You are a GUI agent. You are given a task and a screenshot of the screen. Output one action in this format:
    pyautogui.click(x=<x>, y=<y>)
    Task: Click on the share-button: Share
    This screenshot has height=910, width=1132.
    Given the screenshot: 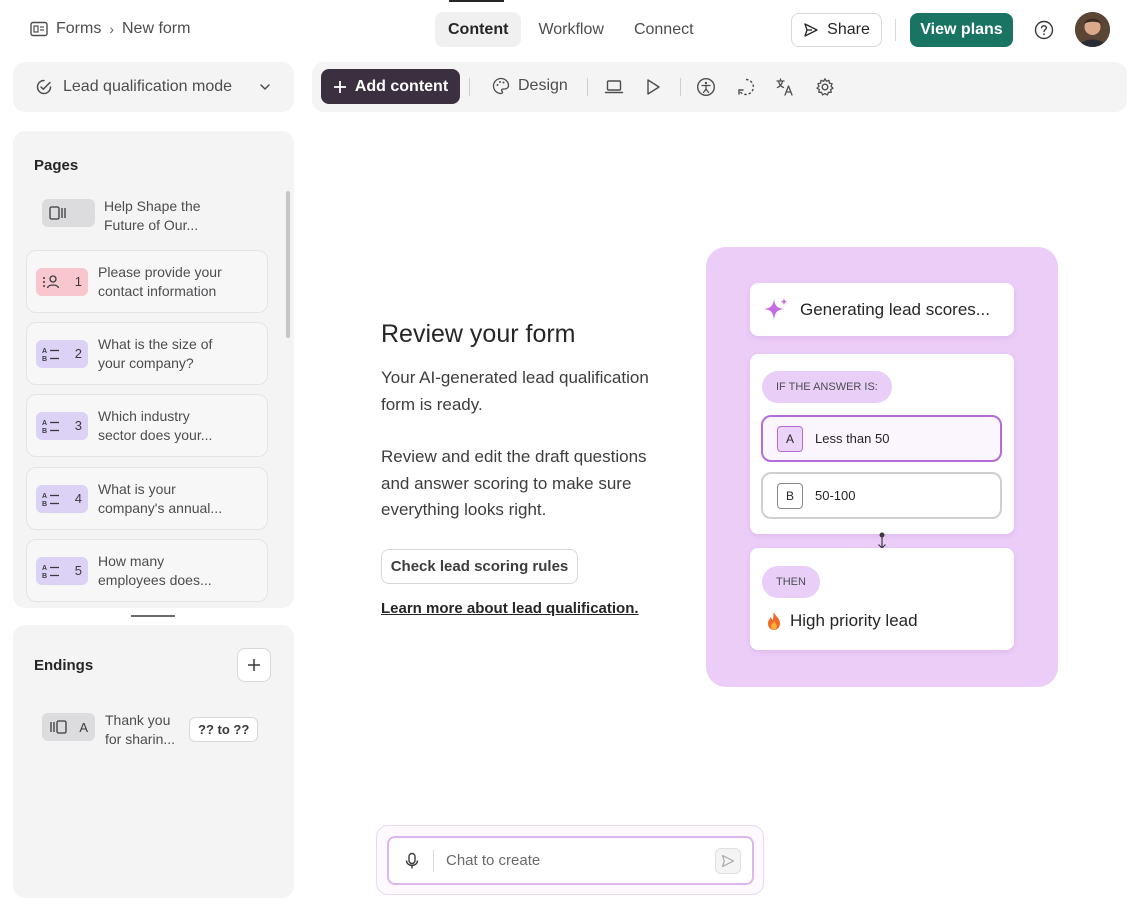 What is the action you would take?
    pyautogui.click(x=836, y=30)
    